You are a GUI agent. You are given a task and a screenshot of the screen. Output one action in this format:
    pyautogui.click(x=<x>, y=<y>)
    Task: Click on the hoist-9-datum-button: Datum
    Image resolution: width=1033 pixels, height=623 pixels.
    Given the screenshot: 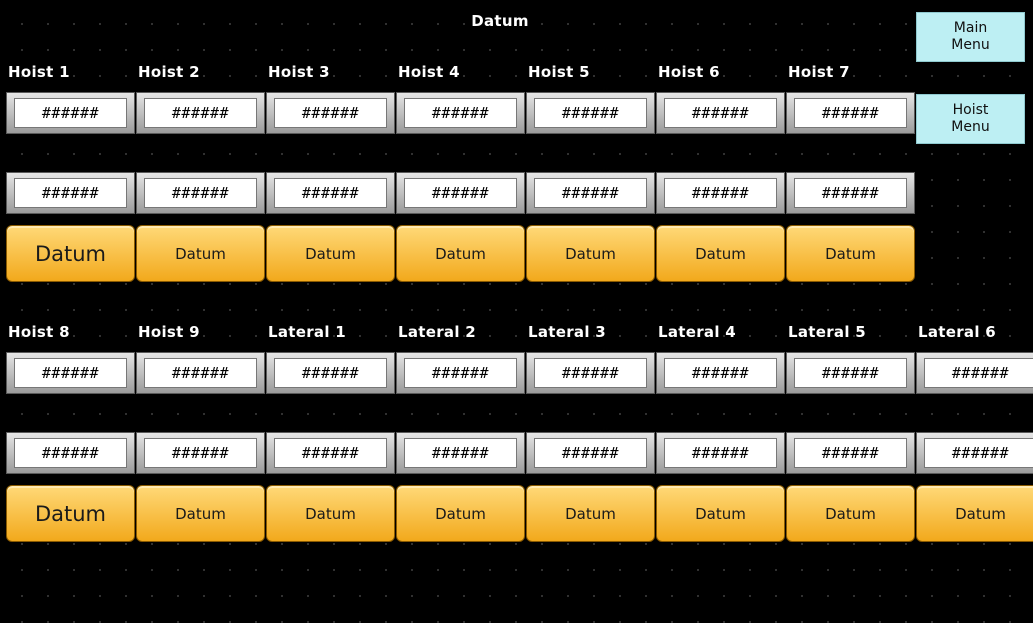 What is the action you would take?
    pyautogui.click(x=200, y=513)
    